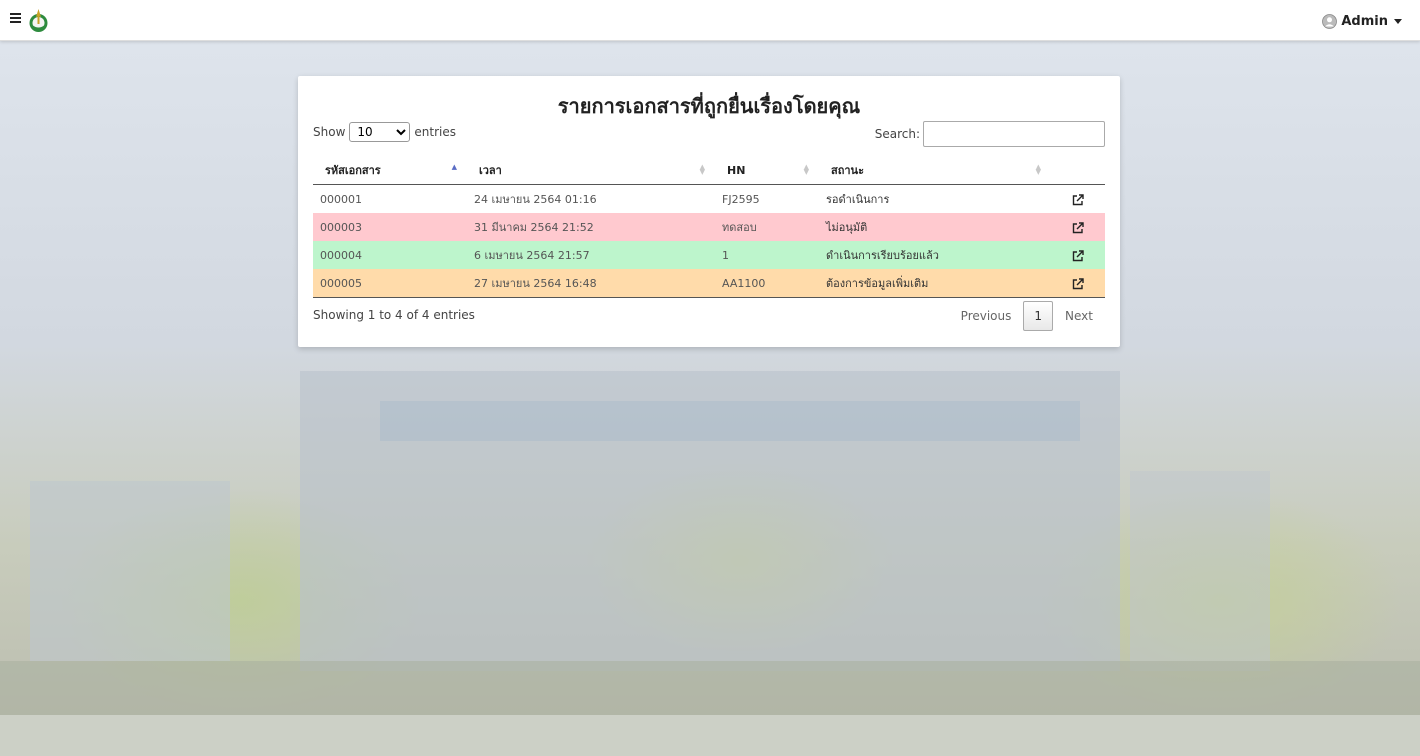  What do you see at coordinates (341, 199) in the screenshot?
I see `doc-id-cell: 000001` at bounding box center [341, 199].